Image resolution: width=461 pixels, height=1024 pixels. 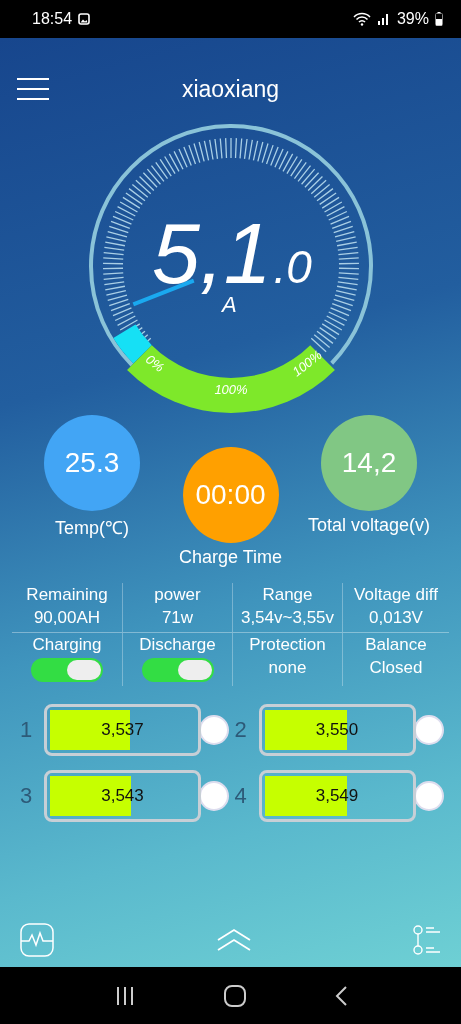 I want to click on battery-percent: 39%, so click(x=412, y=19).